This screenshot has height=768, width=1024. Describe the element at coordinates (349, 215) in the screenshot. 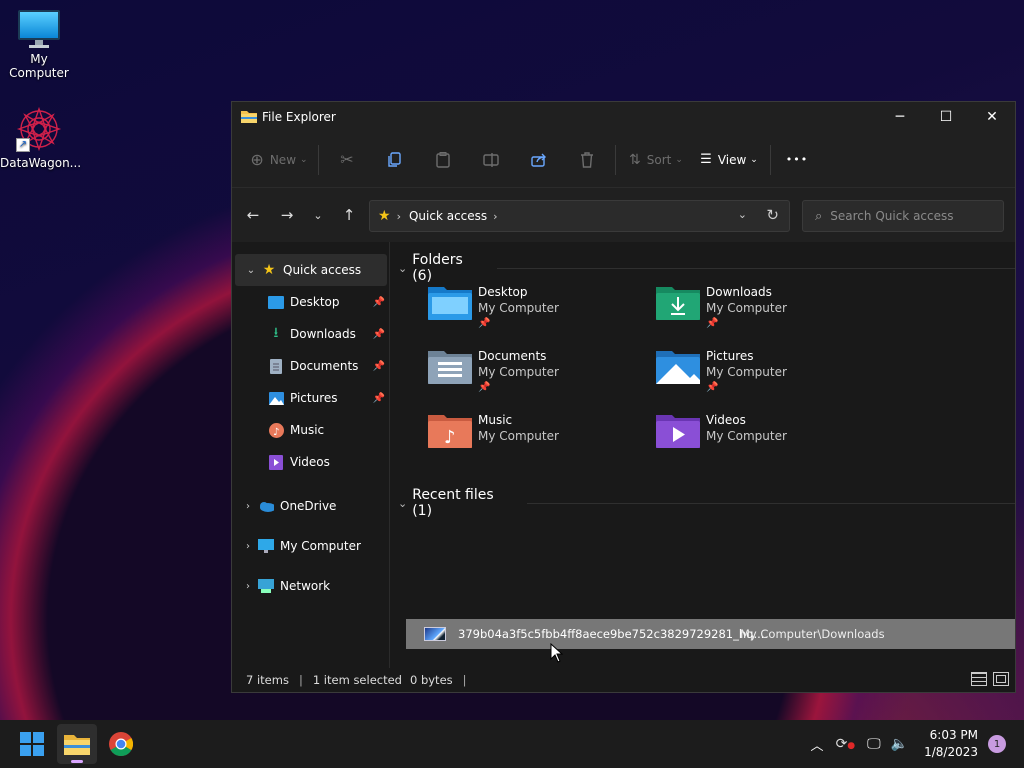

I see `up-arrow-icon: ↑` at that location.